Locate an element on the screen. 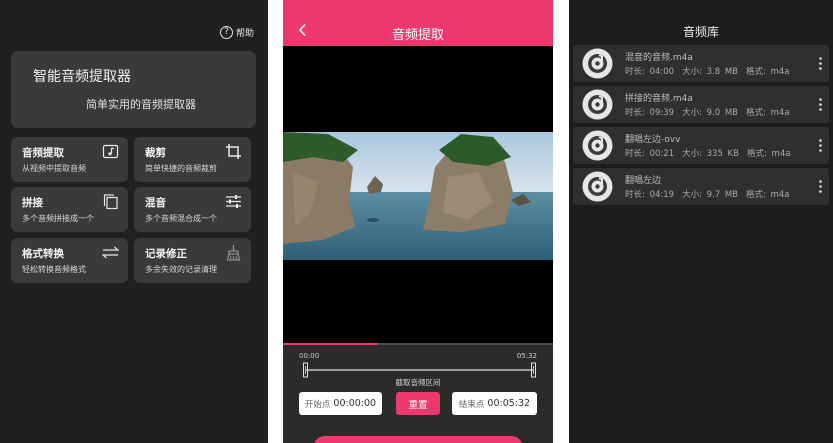 The height and width of the screenshot is (443, 833). start-point-label: 开始点 is located at coordinates (317, 404).